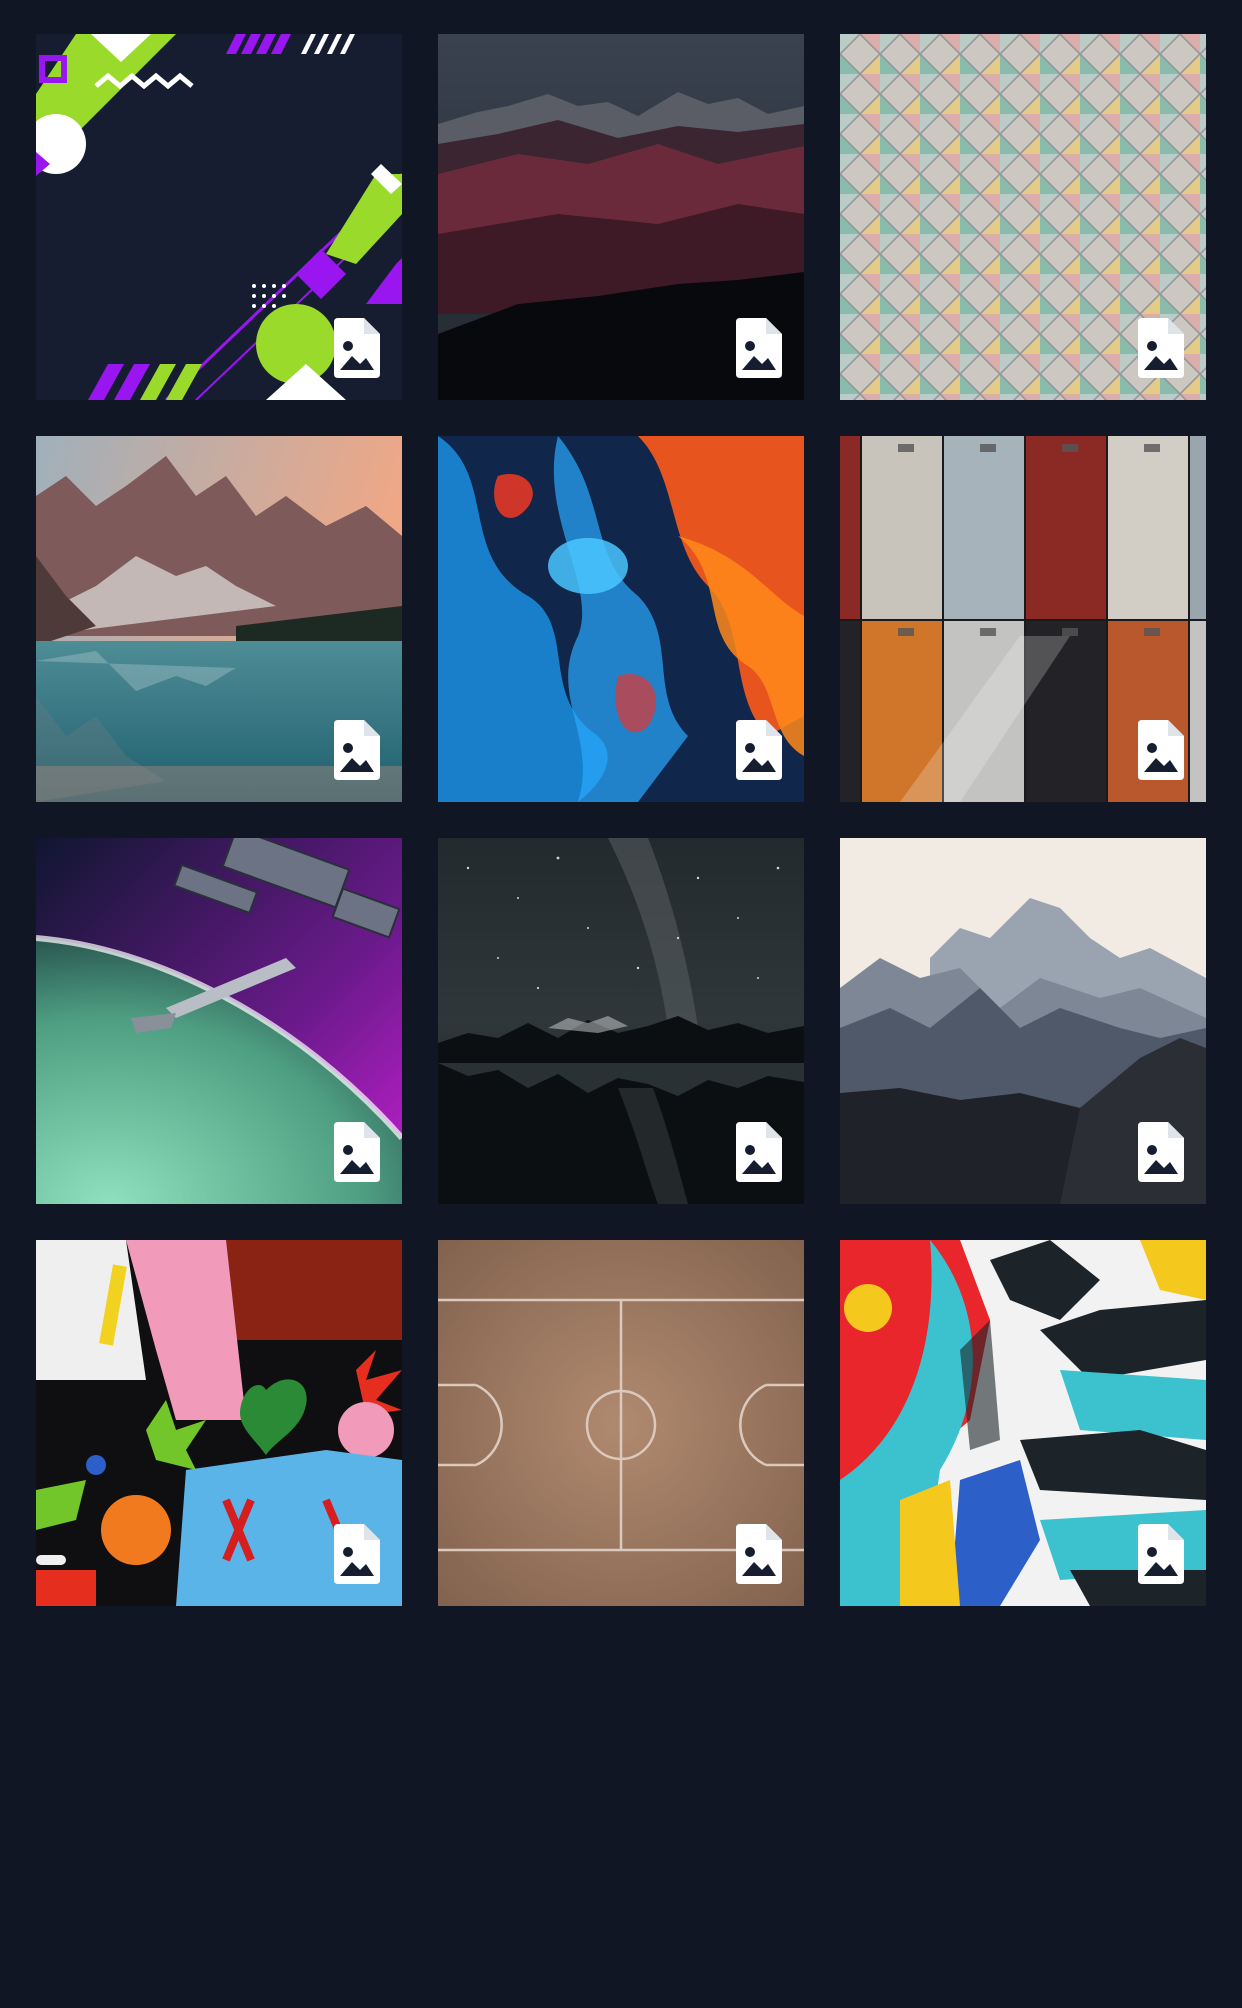  I want to click on image-tile-lockers, so click(1023, 619).